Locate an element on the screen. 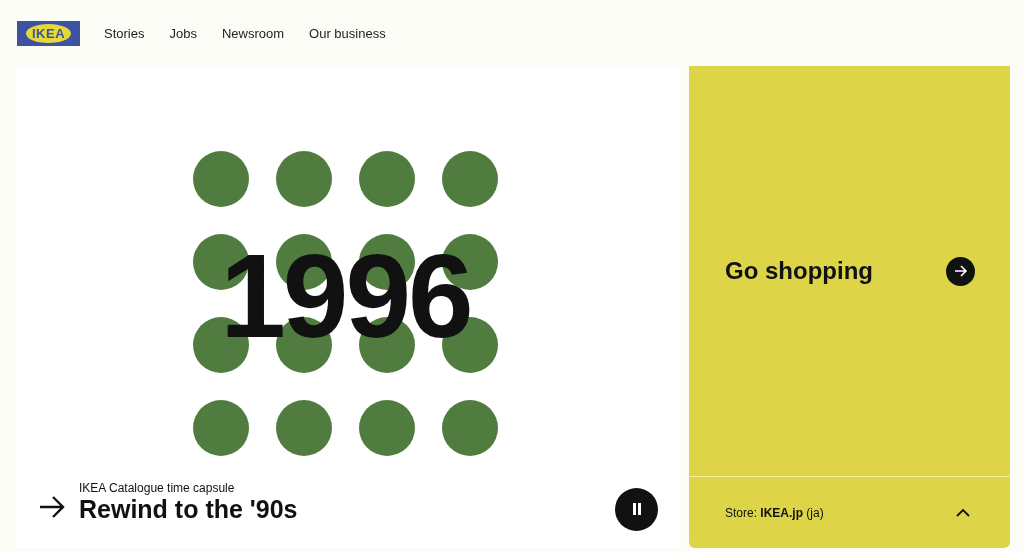  nav-link: Newsroom is located at coordinates (253, 33).